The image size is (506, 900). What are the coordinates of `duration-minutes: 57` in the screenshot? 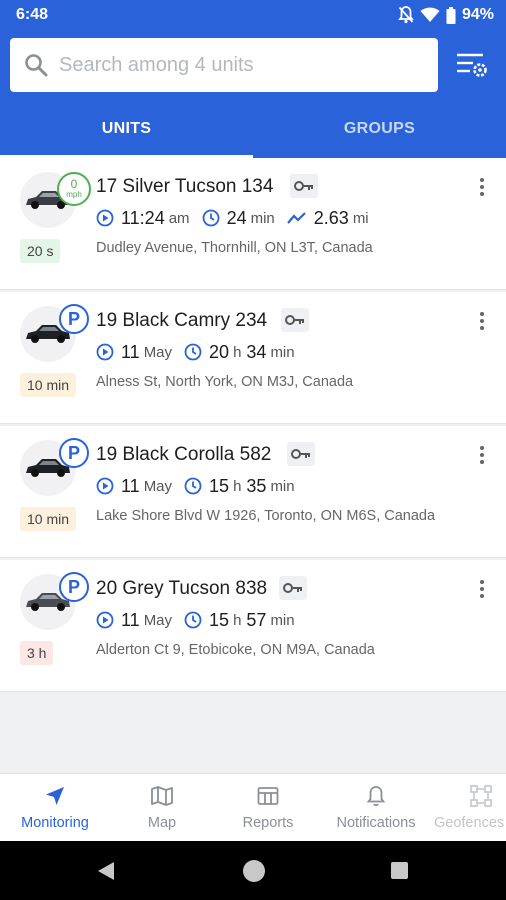 It's located at (256, 619).